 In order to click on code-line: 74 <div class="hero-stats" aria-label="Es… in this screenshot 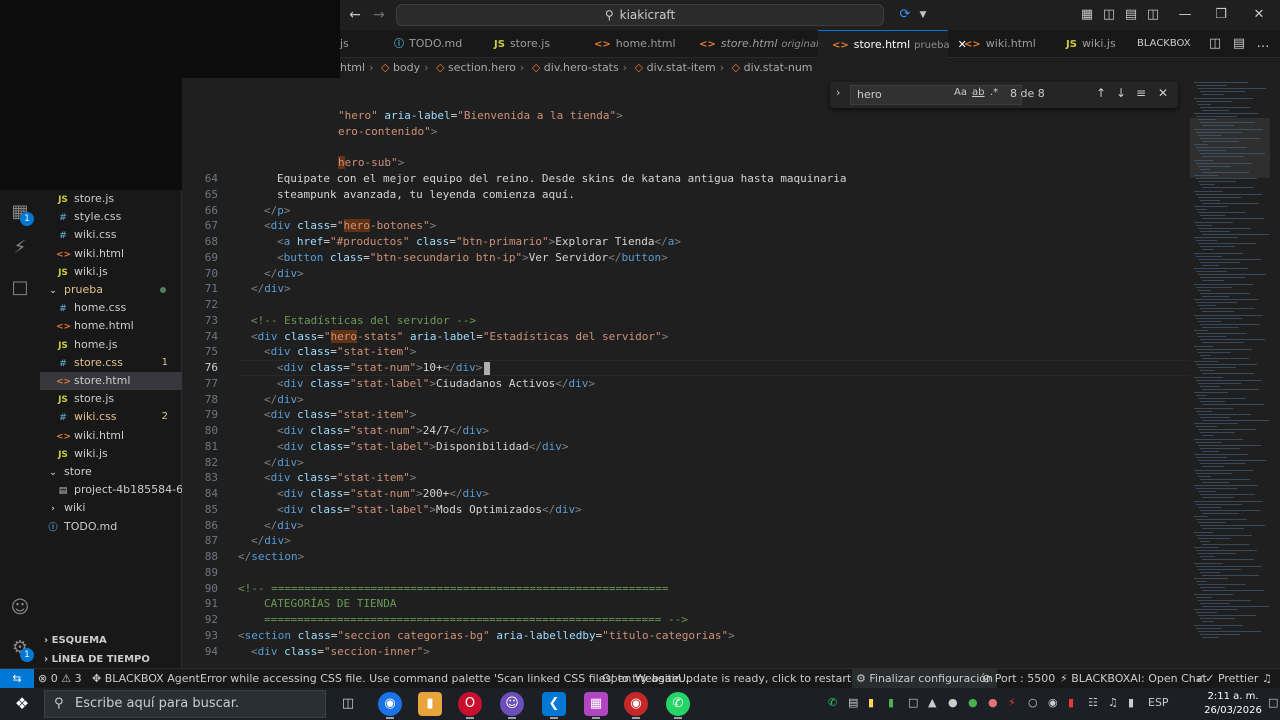, I will do `click(682, 337)`.